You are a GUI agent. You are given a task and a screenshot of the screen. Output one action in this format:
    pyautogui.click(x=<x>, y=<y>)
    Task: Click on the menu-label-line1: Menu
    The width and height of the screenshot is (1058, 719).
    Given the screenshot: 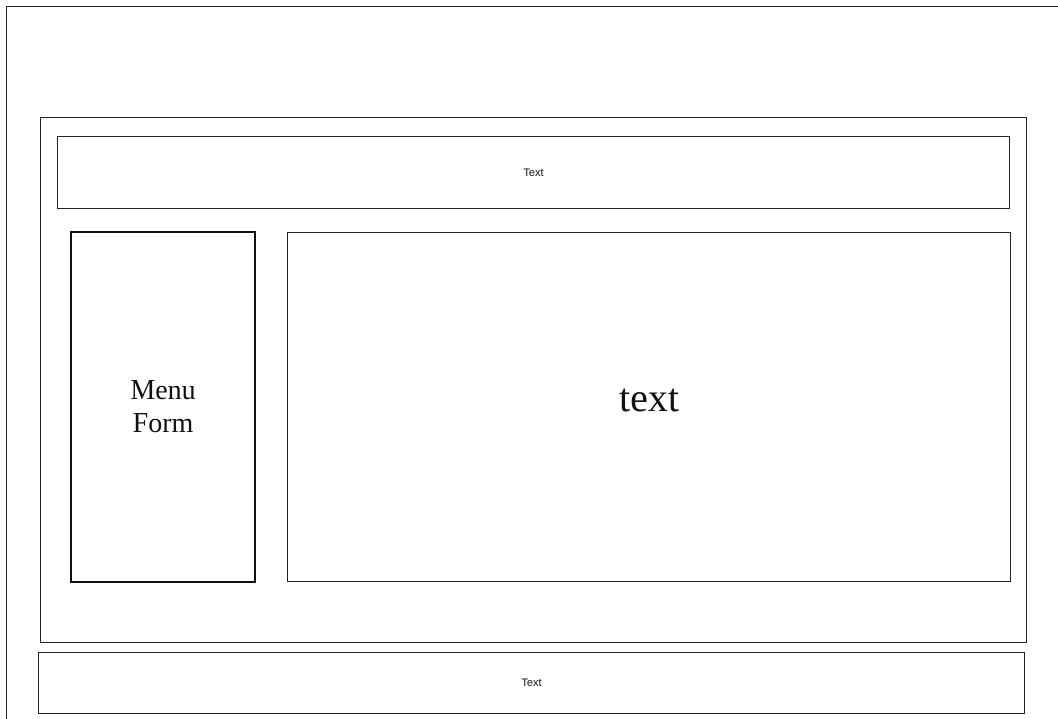 What is the action you would take?
    pyautogui.click(x=163, y=390)
    